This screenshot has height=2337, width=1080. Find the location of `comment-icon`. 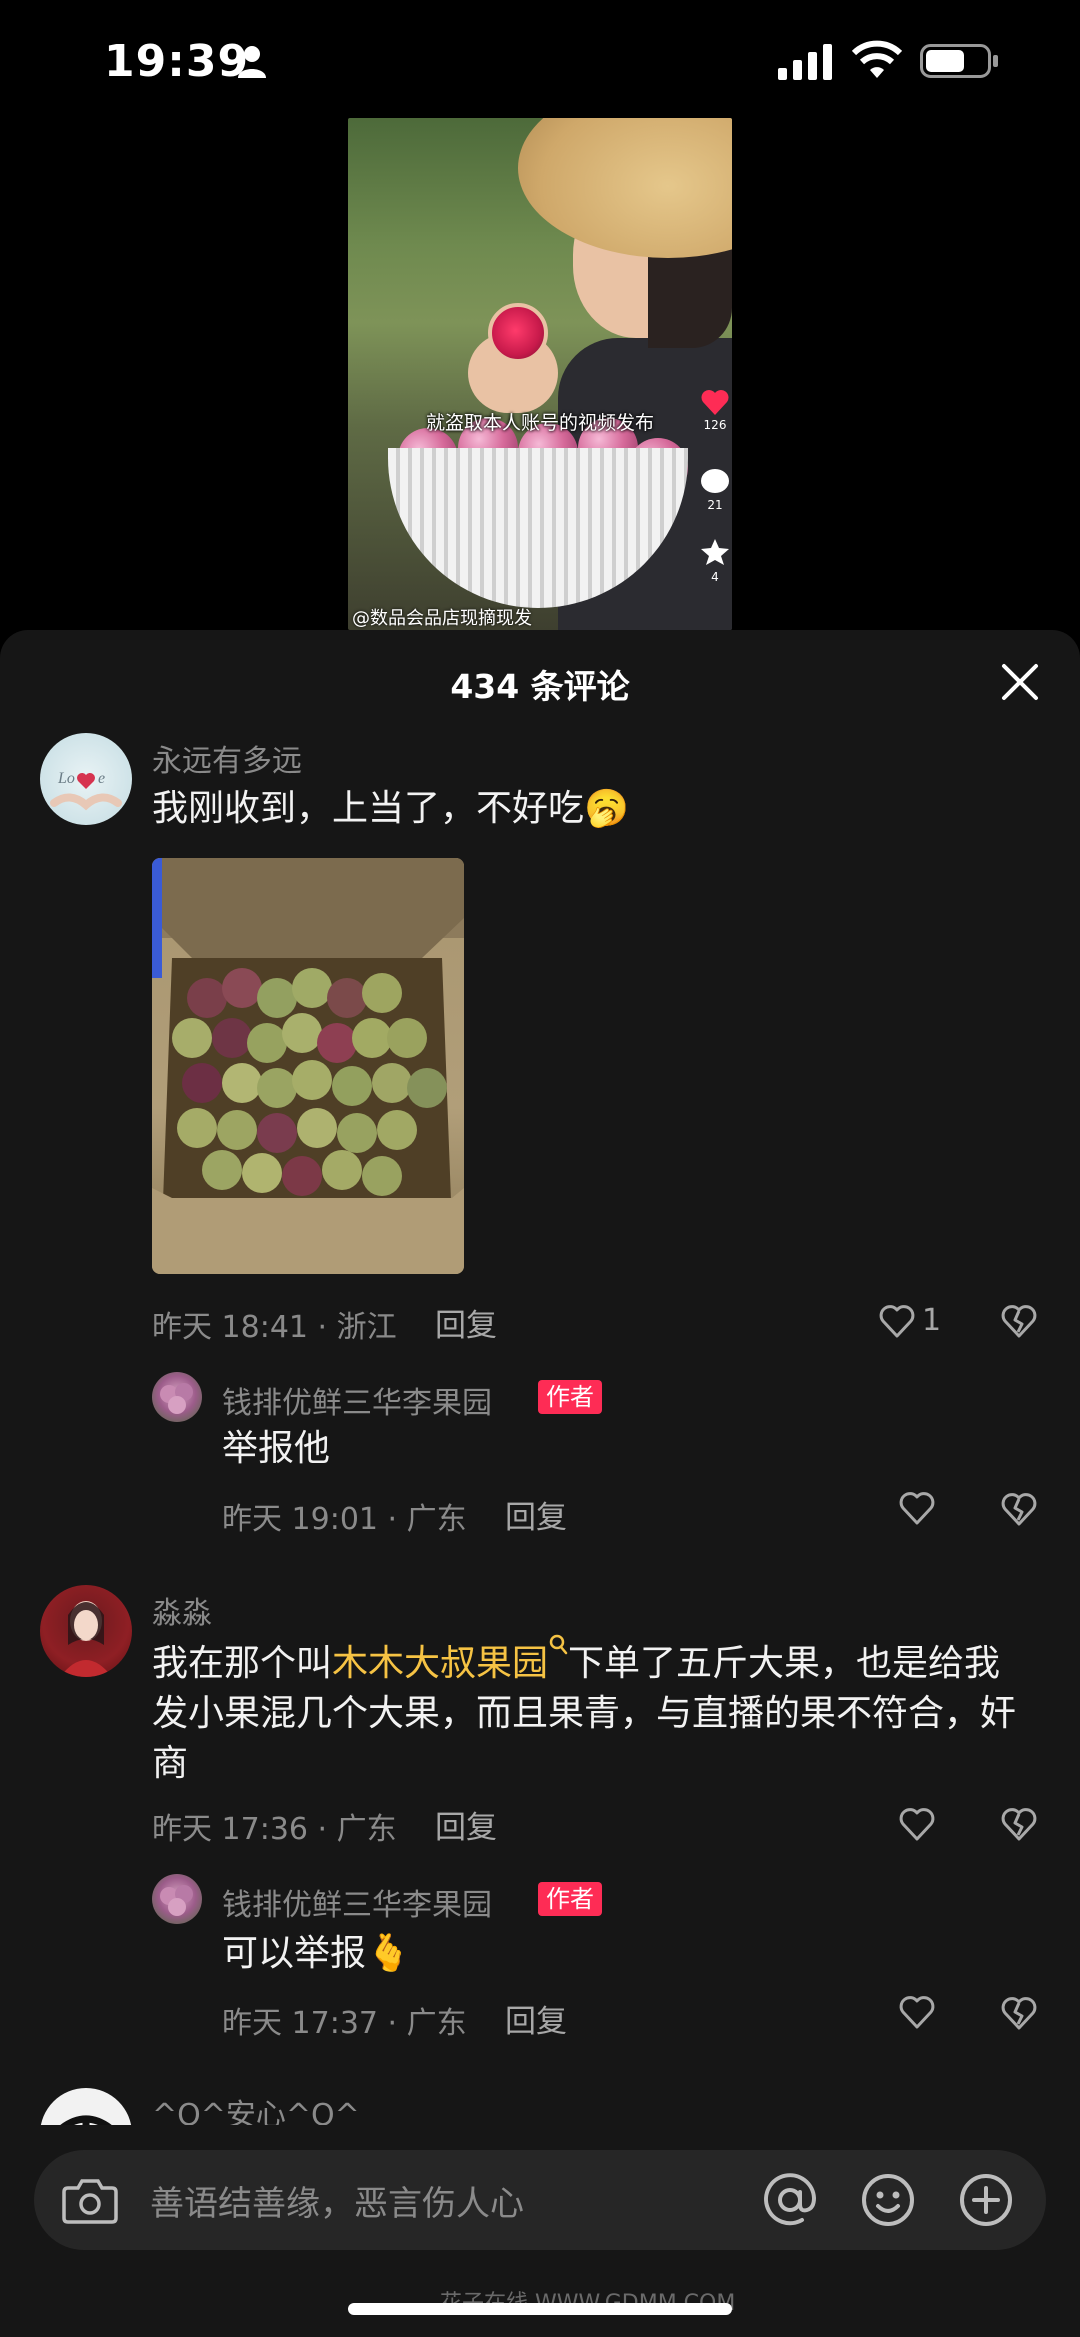

comment-icon is located at coordinates (715, 481).